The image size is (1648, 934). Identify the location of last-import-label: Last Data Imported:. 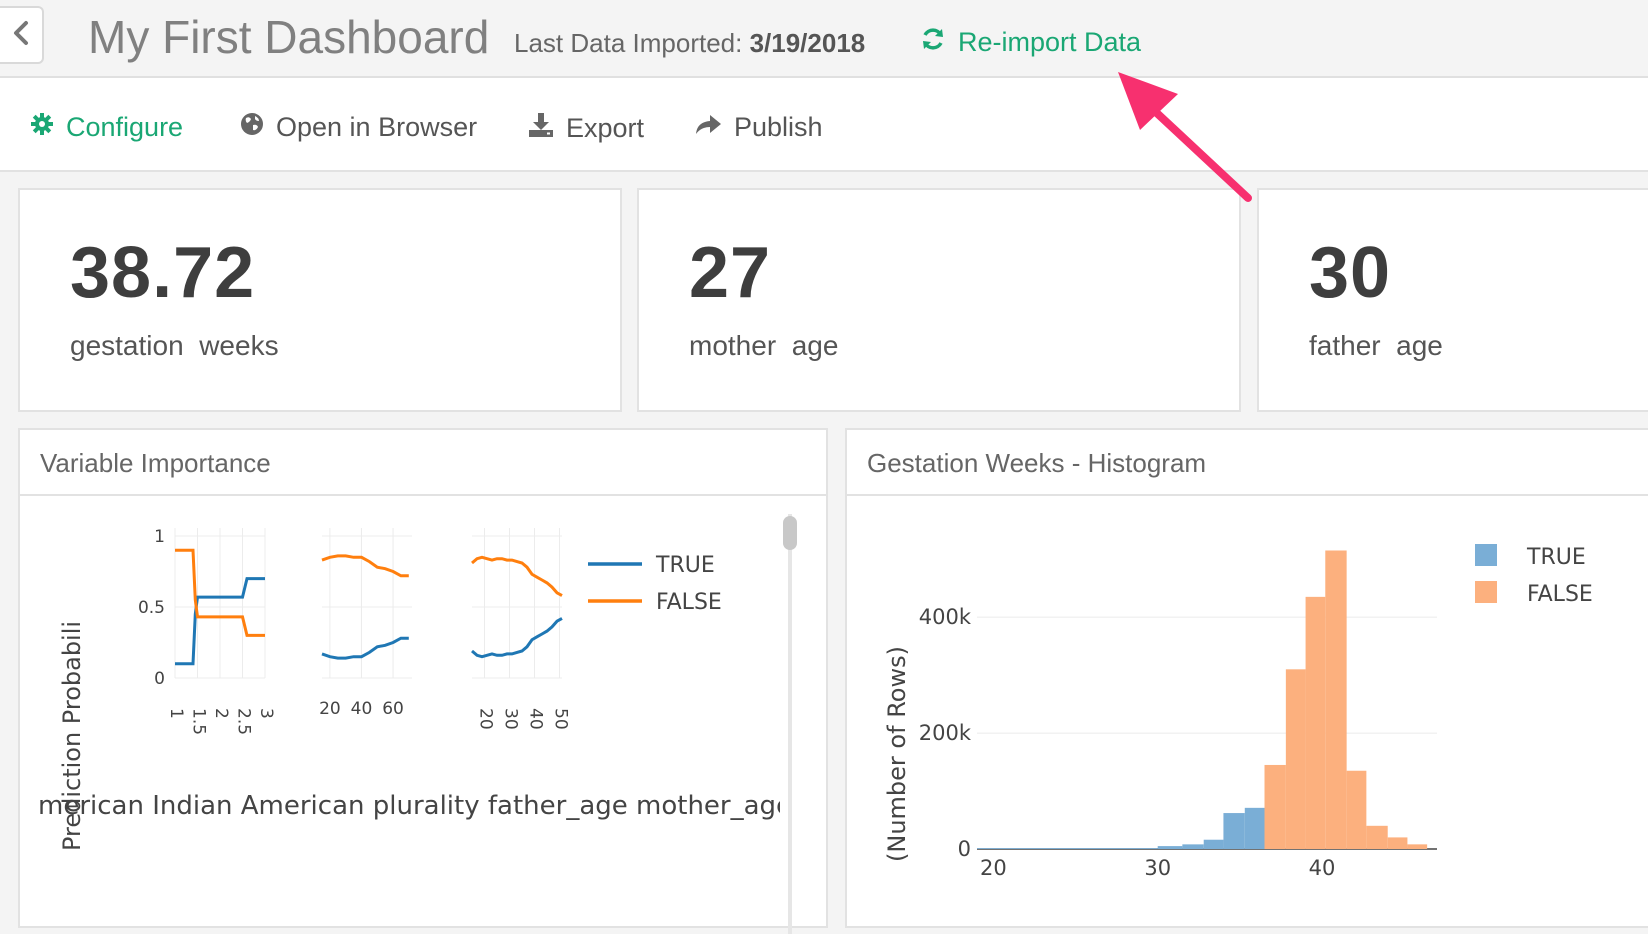
(628, 43).